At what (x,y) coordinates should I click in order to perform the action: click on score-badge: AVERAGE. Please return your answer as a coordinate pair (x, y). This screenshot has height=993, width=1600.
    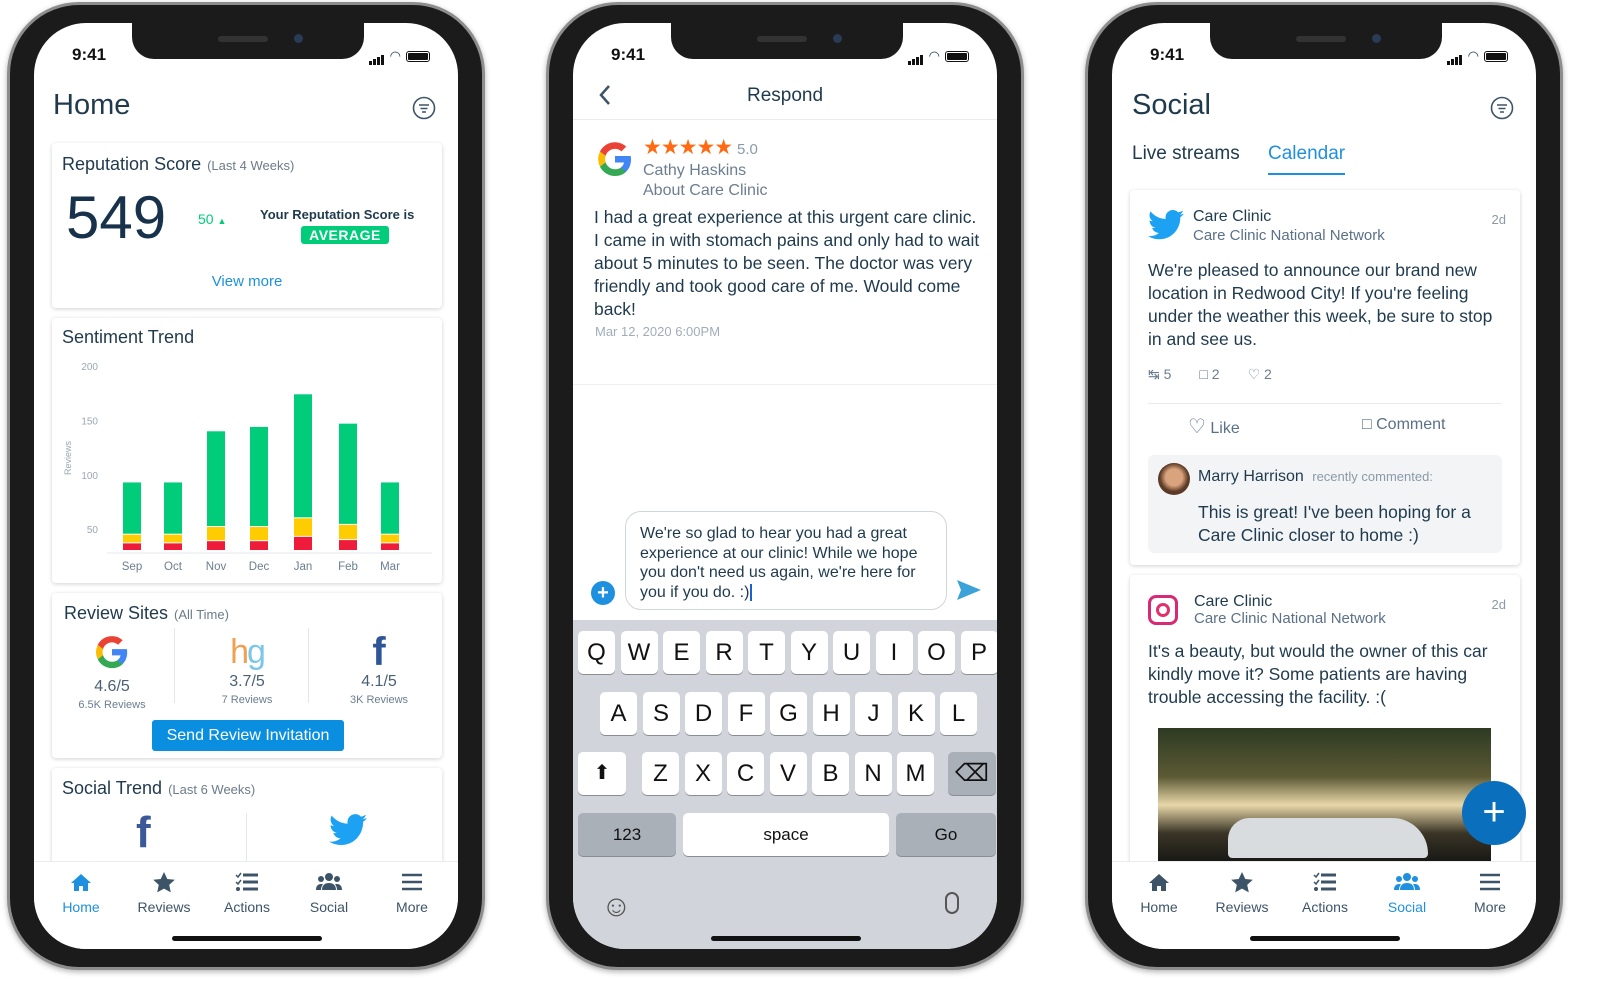
    Looking at the image, I should click on (345, 235).